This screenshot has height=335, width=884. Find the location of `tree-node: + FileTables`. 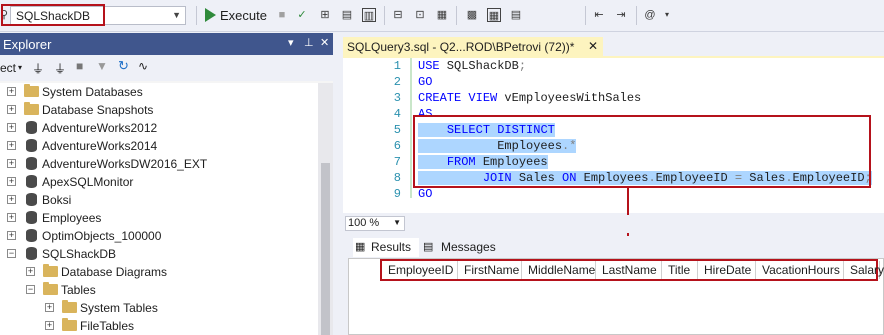

tree-node: + FileTables is located at coordinates (159, 326).